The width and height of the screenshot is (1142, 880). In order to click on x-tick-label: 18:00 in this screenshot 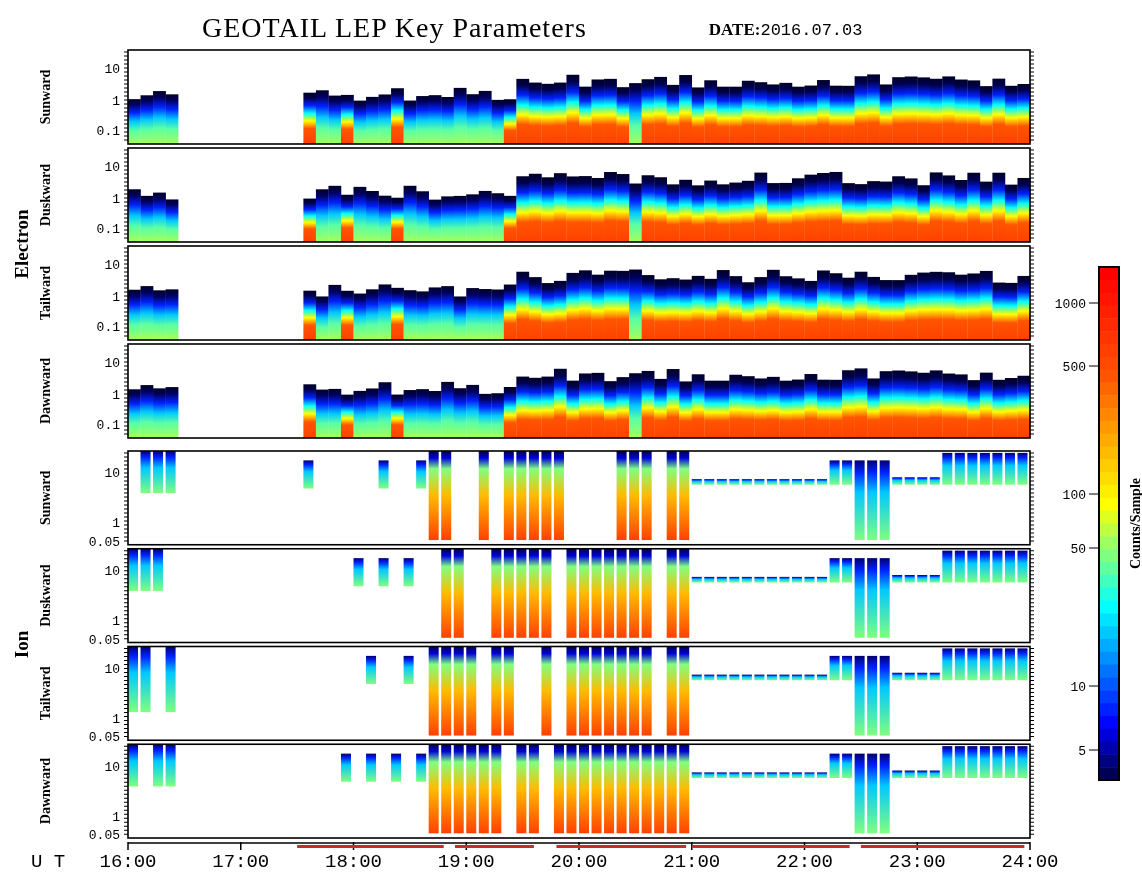, I will do `click(353, 862)`.